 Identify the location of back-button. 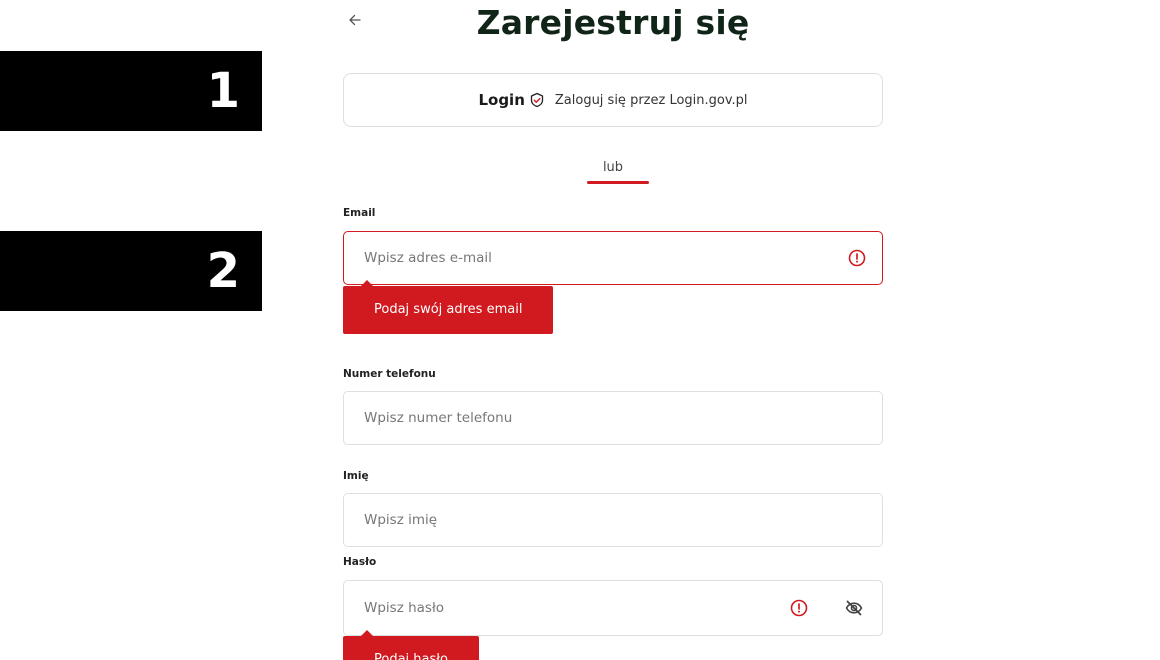
(355, 20).